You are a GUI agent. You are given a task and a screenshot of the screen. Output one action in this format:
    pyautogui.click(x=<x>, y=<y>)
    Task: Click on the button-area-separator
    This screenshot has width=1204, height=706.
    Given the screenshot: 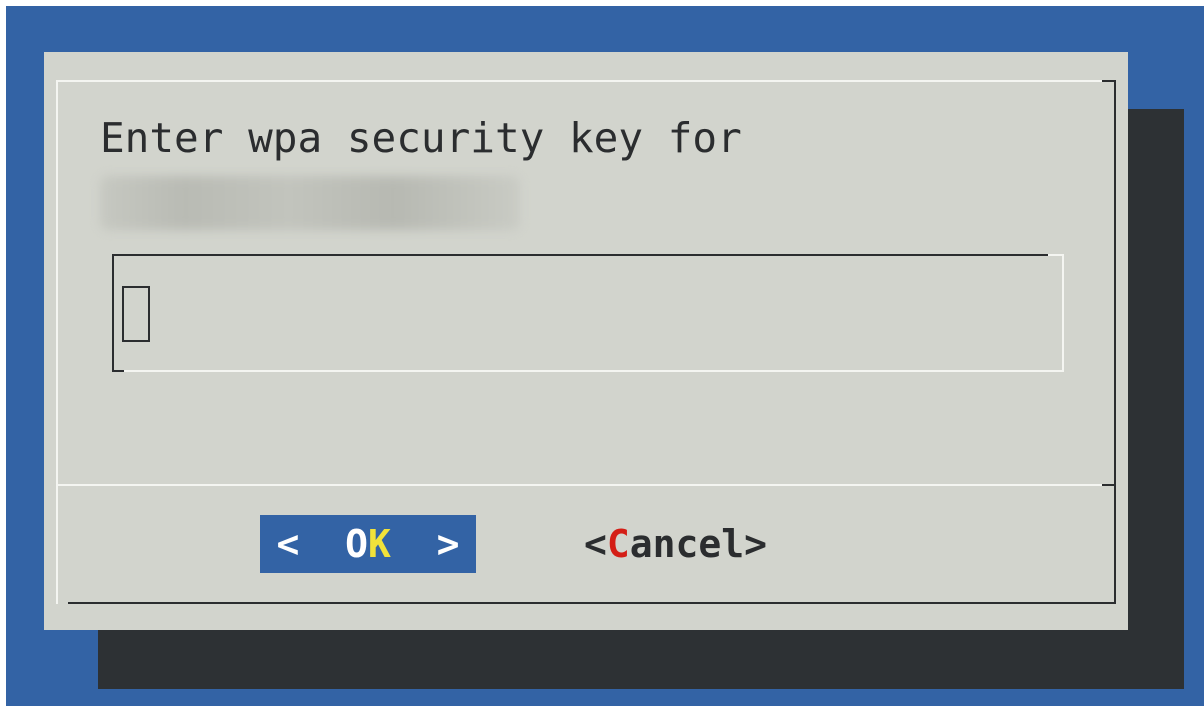 What is the action you would take?
    pyautogui.click(x=579, y=485)
    